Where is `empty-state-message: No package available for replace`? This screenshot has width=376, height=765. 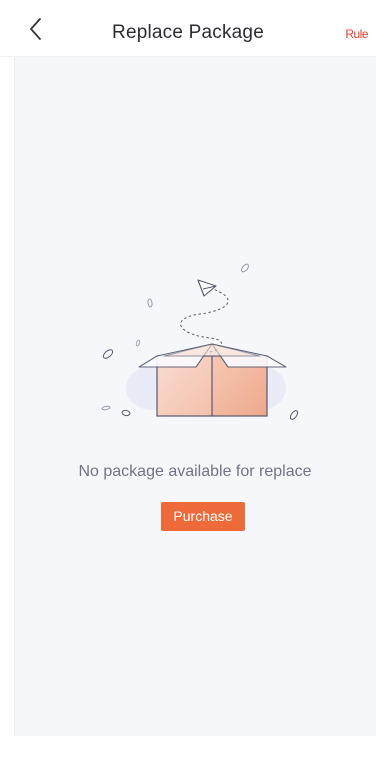 empty-state-message: No package available for replace is located at coordinates (195, 471).